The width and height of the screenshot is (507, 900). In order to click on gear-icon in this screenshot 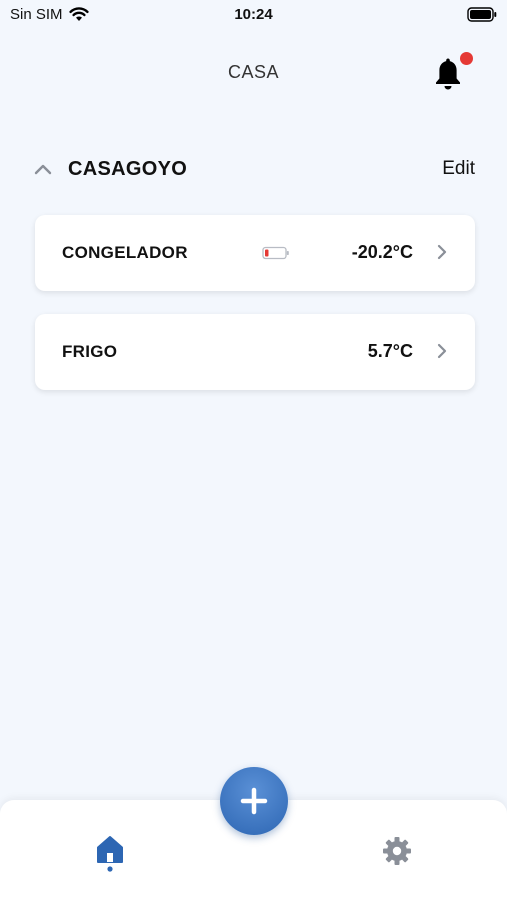, I will do `click(397, 851)`.